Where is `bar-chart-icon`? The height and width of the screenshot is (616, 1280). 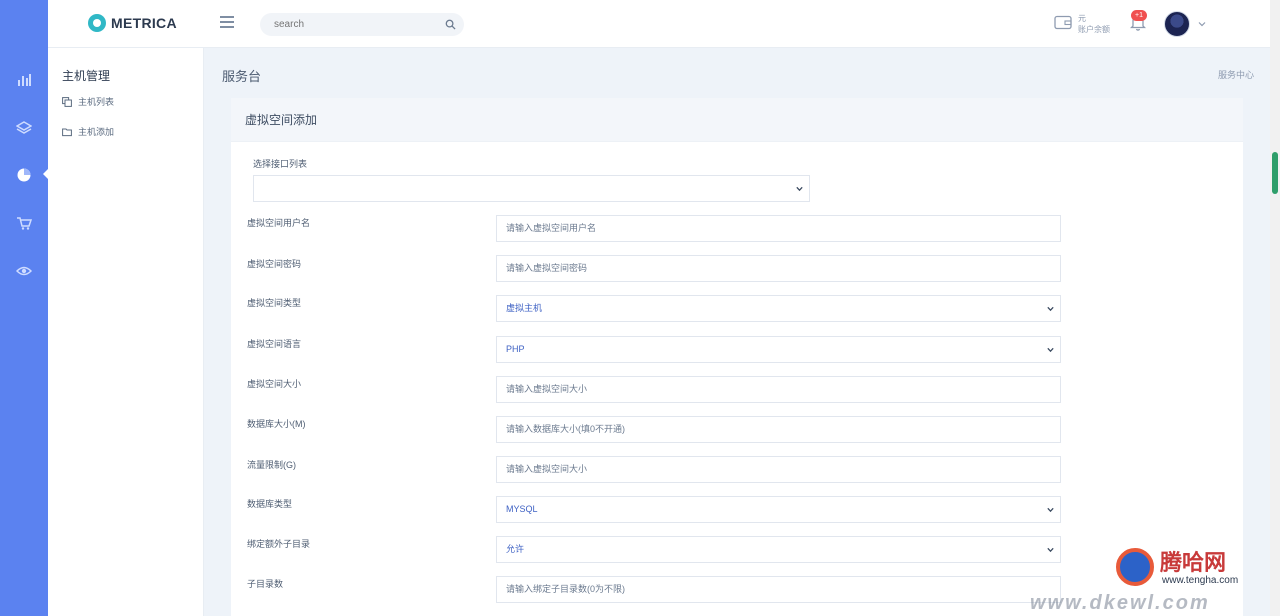
bar-chart-icon is located at coordinates (24, 80).